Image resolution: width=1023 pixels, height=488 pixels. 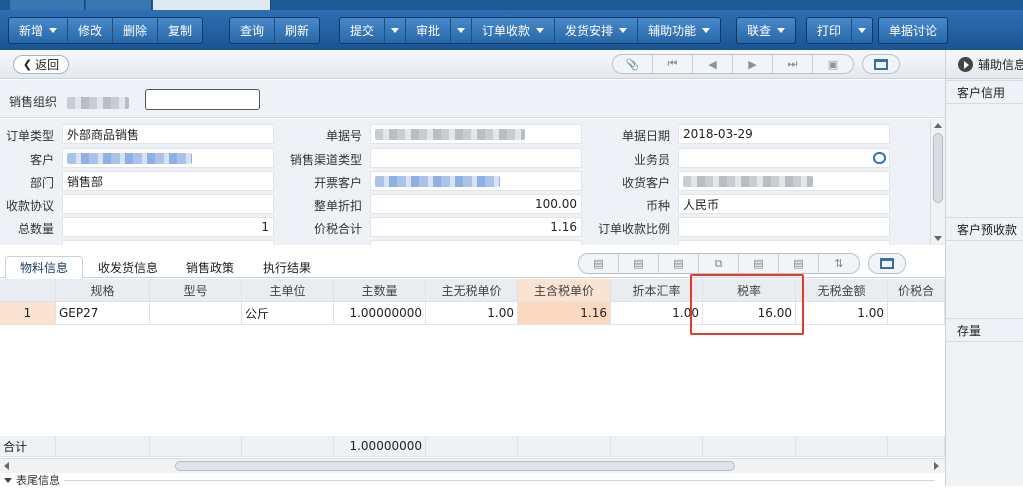 I want to click on channel-type-field, so click(x=476, y=158).